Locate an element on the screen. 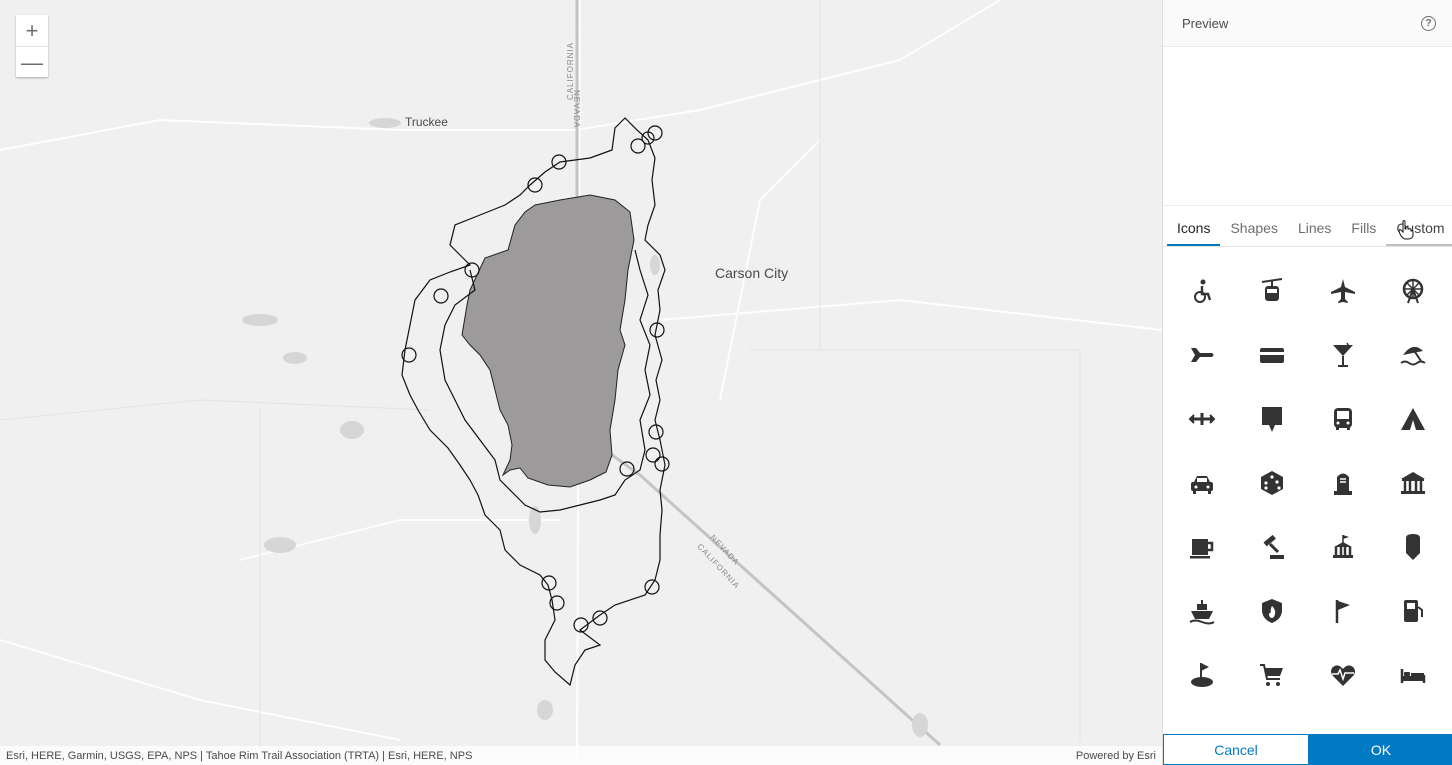  tab-lines: Lines is located at coordinates (1314, 232).